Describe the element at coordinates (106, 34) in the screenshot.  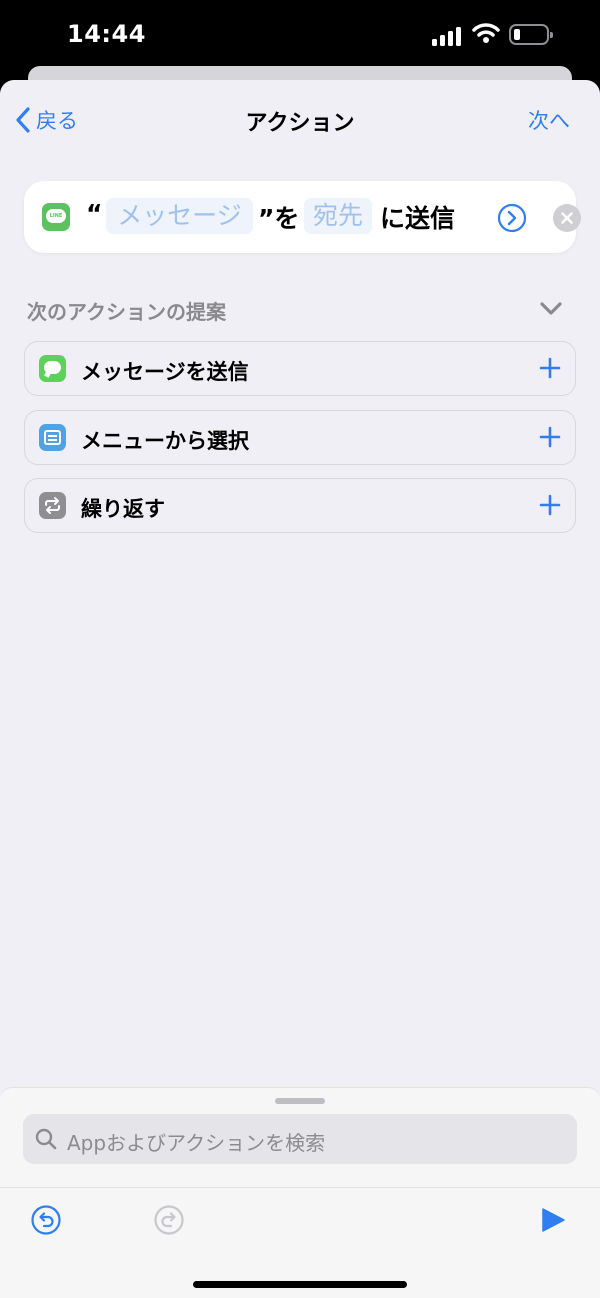
I see `status-time: 14:44` at that location.